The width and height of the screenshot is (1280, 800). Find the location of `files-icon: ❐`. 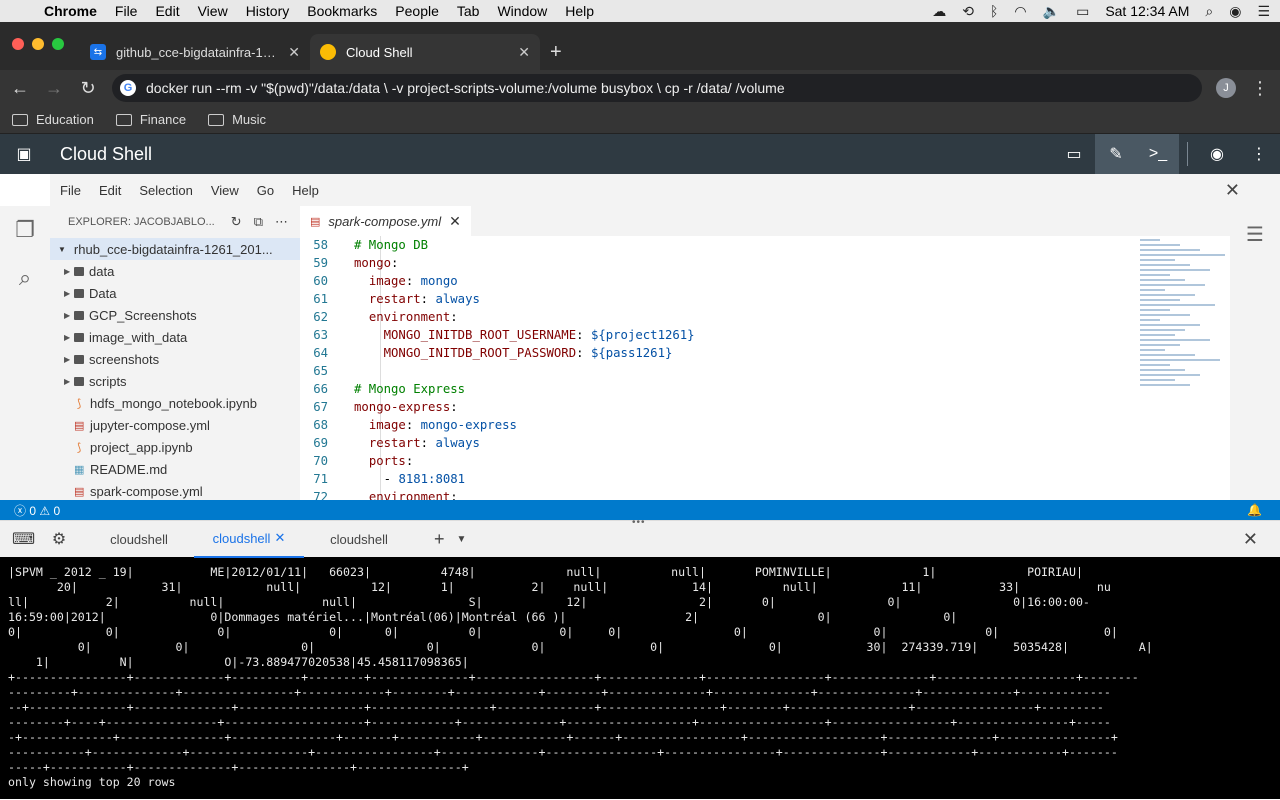

files-icon: ❐ is located at coordinates (25, 230).